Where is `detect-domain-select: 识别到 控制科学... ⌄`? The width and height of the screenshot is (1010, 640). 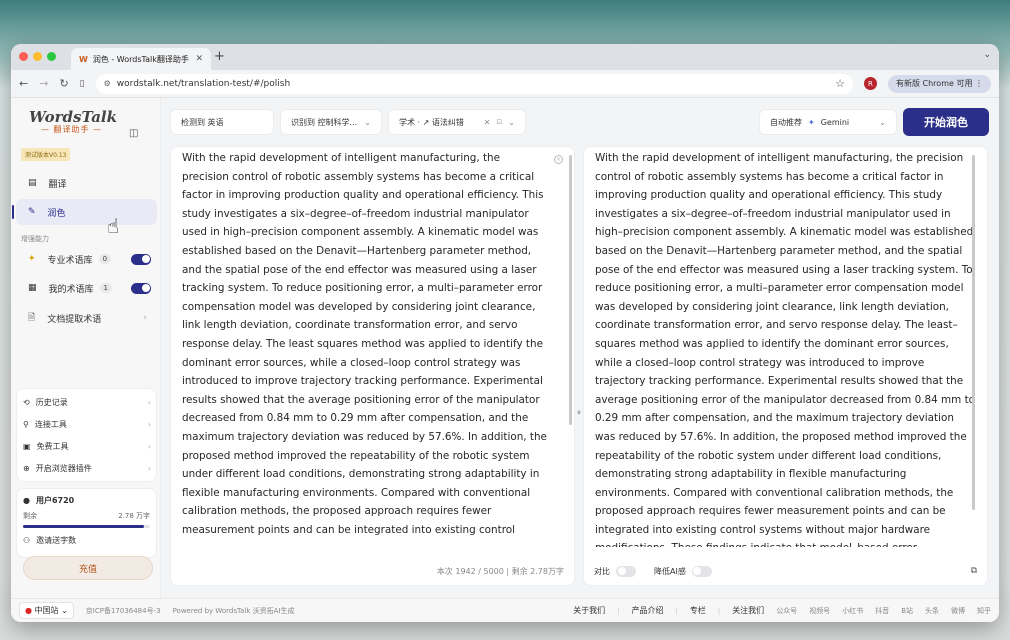
detect-domain-select: 识别到 控制科学... ⌄ is located at coordinates (331, 122).